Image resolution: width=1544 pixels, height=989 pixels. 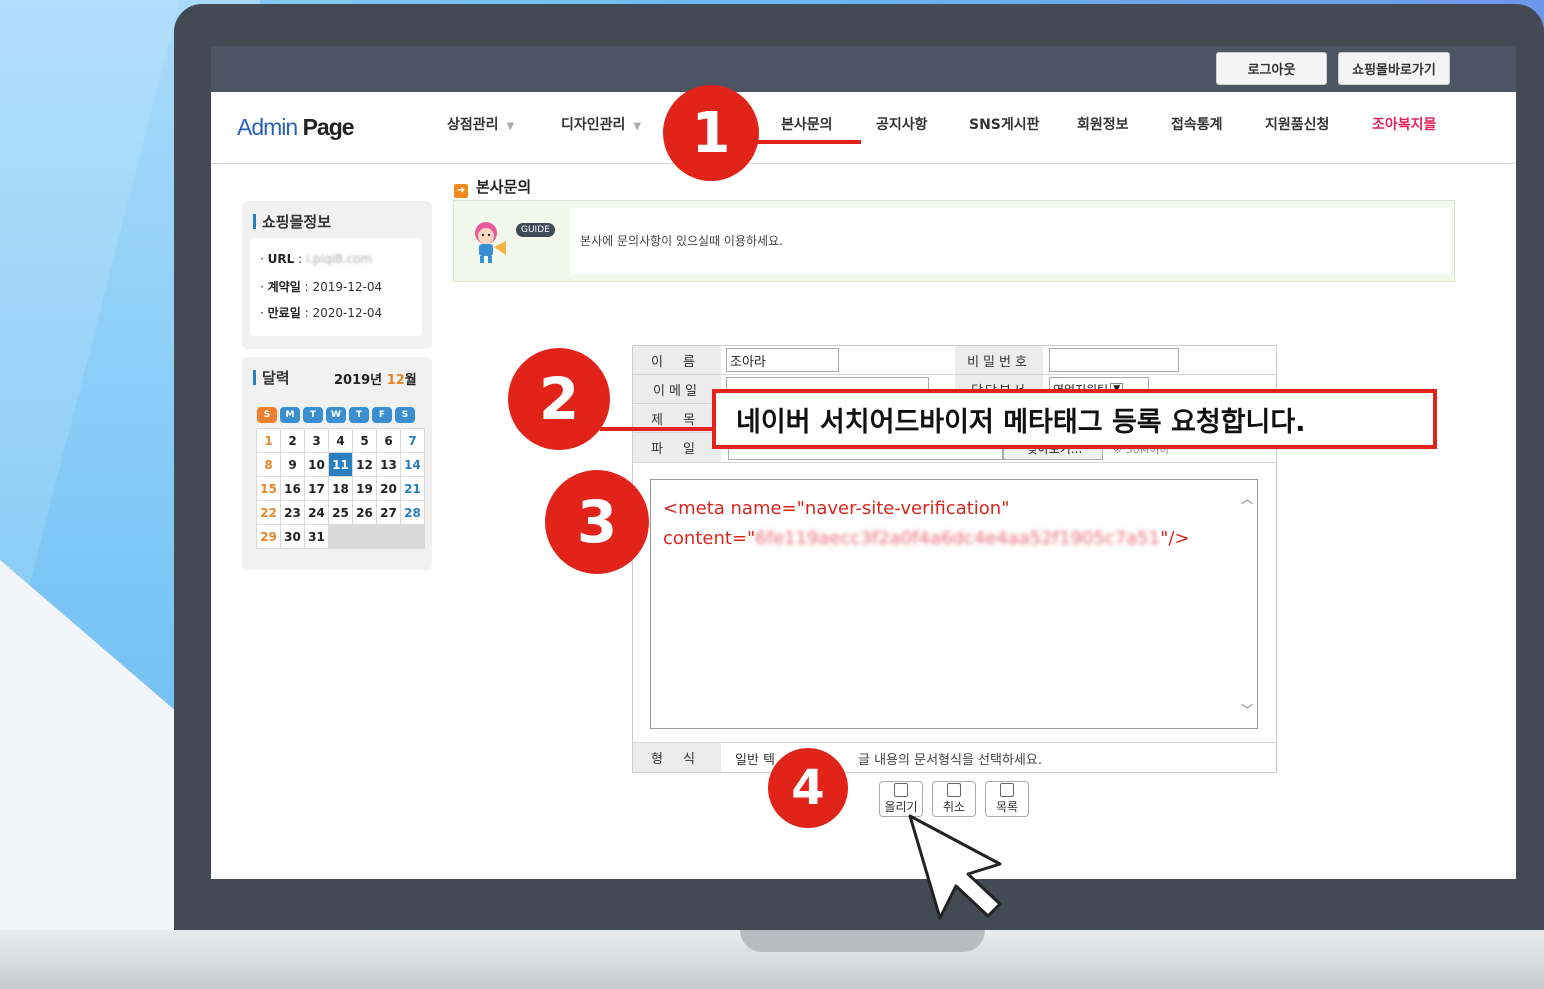 I want to click on guide-text: 본사에 문의사항이 있으실때 이용하세요., so click(x=681, y=241).